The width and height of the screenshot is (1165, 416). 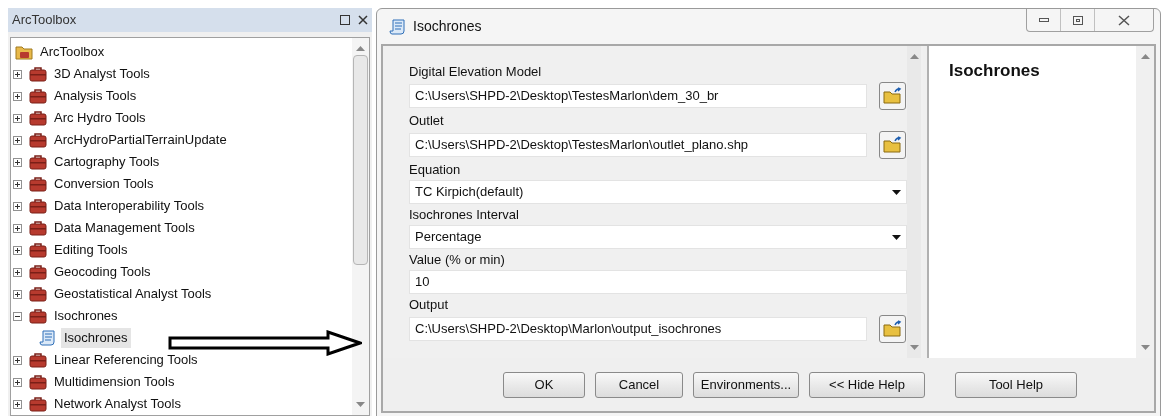 What do you see at coordinates (126, 360) in the screenshot?
I see `tree-item: Linear Referencing Tools` at bounding box center [126, 360].